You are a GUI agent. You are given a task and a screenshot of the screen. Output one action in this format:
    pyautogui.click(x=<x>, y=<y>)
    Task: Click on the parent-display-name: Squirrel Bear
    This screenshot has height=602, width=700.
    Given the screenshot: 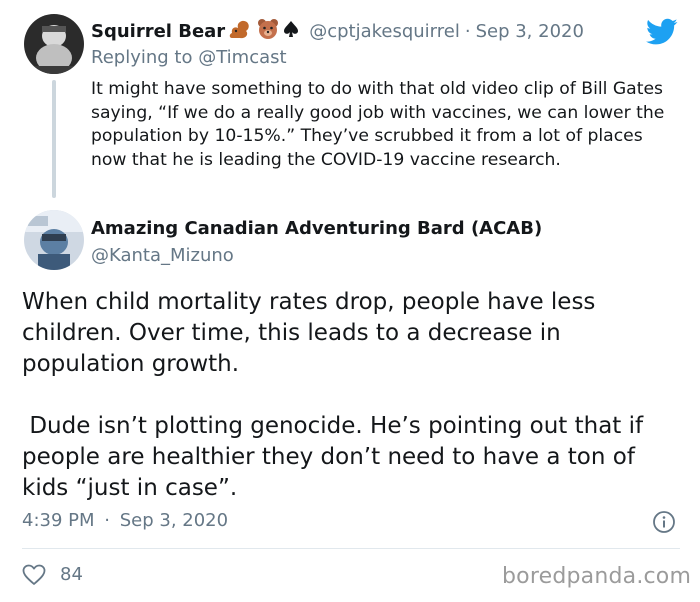 What is the action you would take?
    pyautogui.click(x=158, y=31)
    